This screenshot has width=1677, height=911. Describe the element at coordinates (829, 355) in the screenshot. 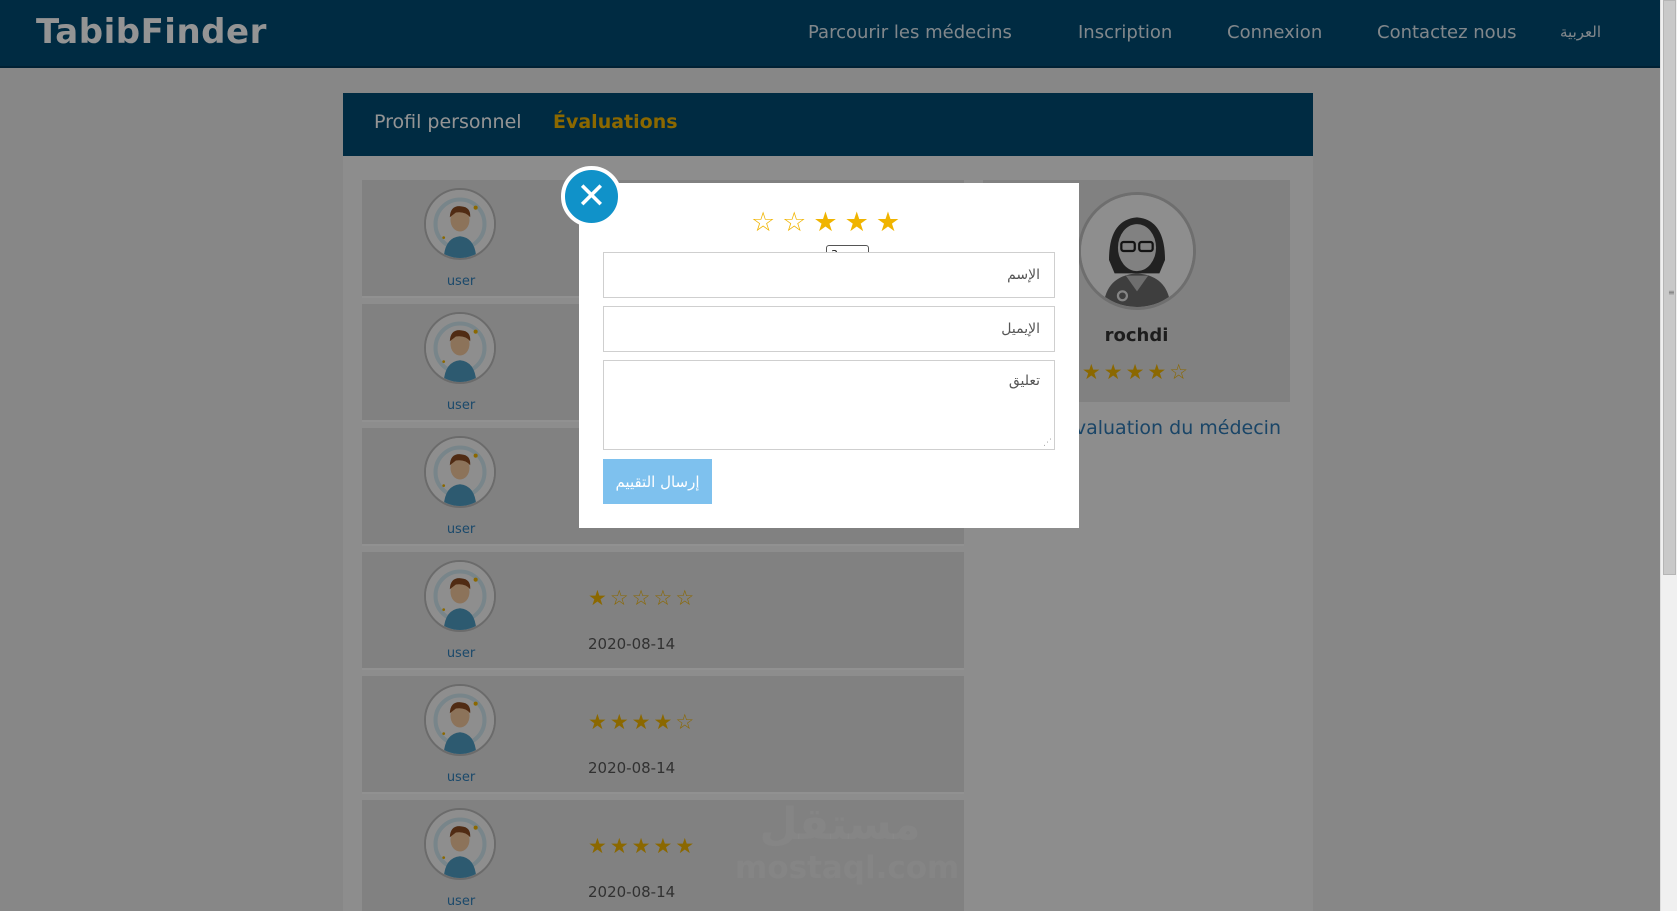

I see `rating-modal: ☆☆★★★ 3 نجوم ⋰ إرسال التقييم` at that location.